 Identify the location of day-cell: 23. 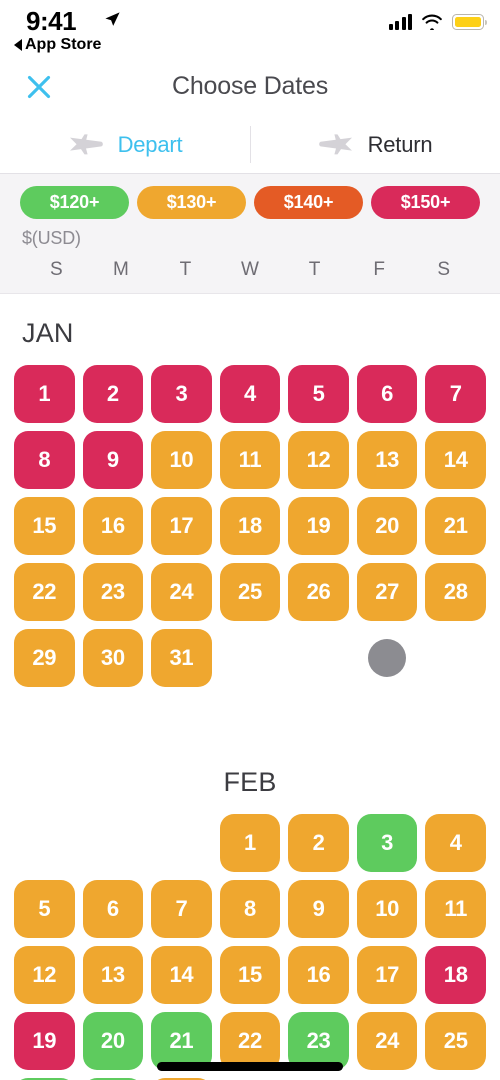
(113, 592).